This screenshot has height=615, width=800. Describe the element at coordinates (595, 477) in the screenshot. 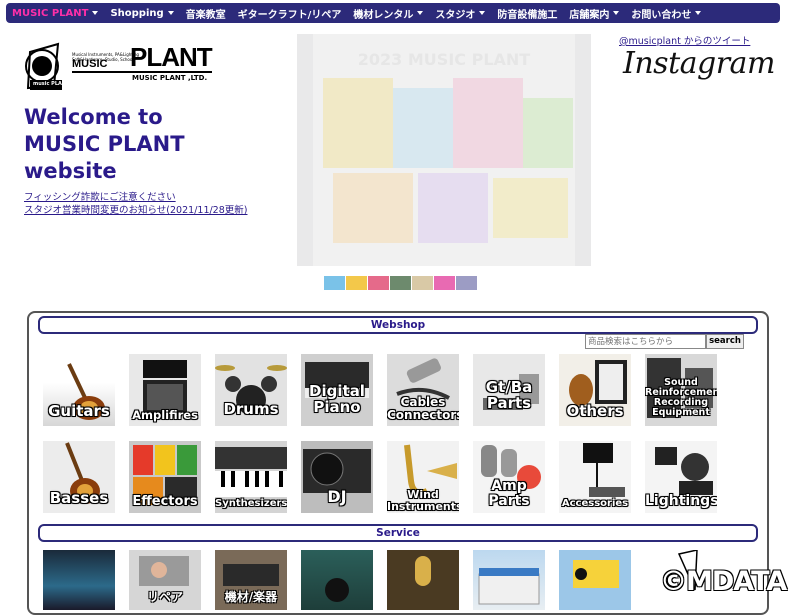

I see `category-accessories: Accessories` at that location.